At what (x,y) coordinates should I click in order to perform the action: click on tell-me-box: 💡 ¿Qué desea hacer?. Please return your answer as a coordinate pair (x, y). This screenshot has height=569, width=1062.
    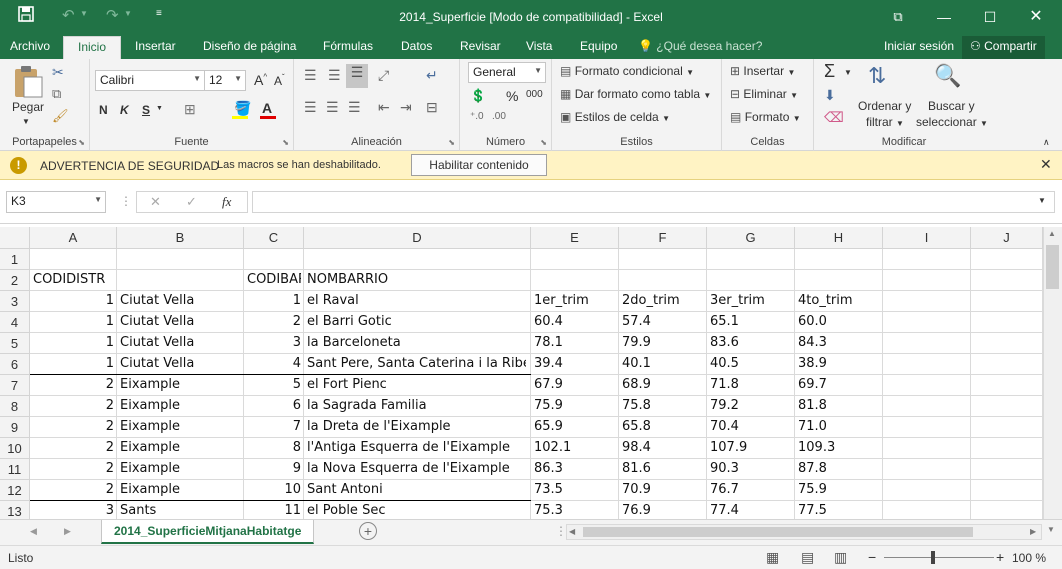
    Looking at the image, I should click on (700, 46).